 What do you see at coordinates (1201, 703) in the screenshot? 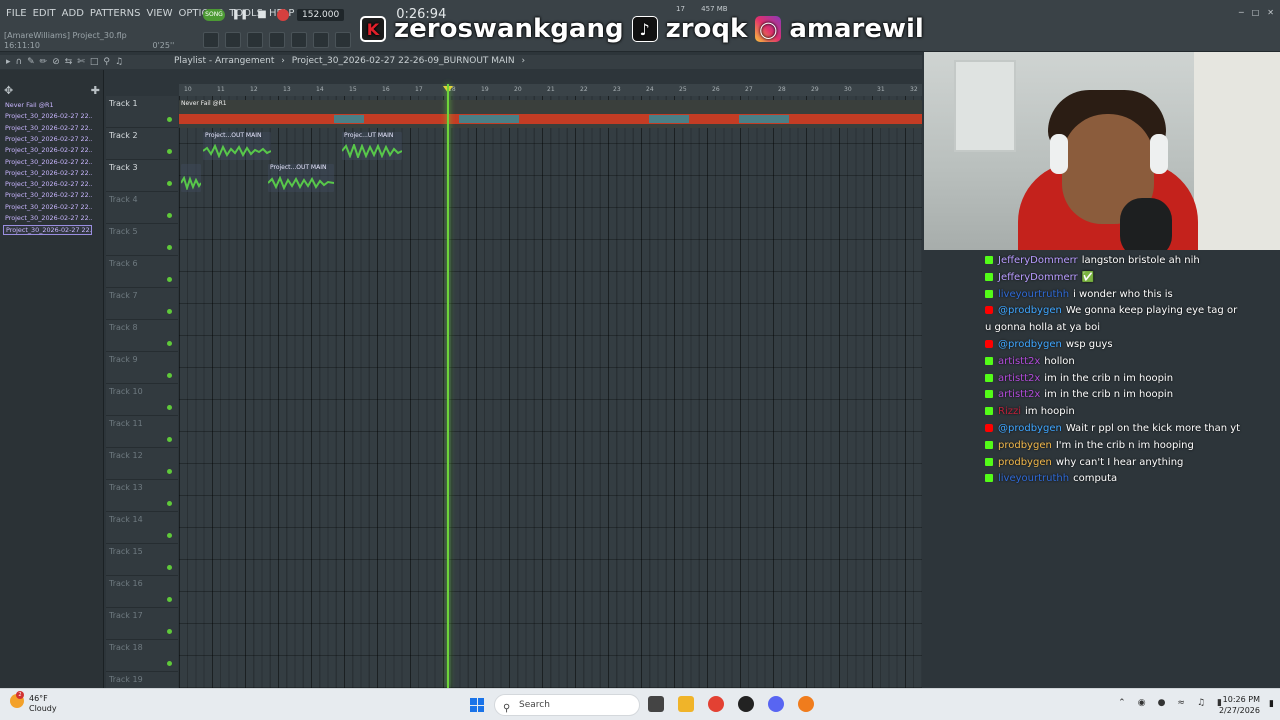
I see `volume-icon: ♫` at bounding box center [1201, 703].